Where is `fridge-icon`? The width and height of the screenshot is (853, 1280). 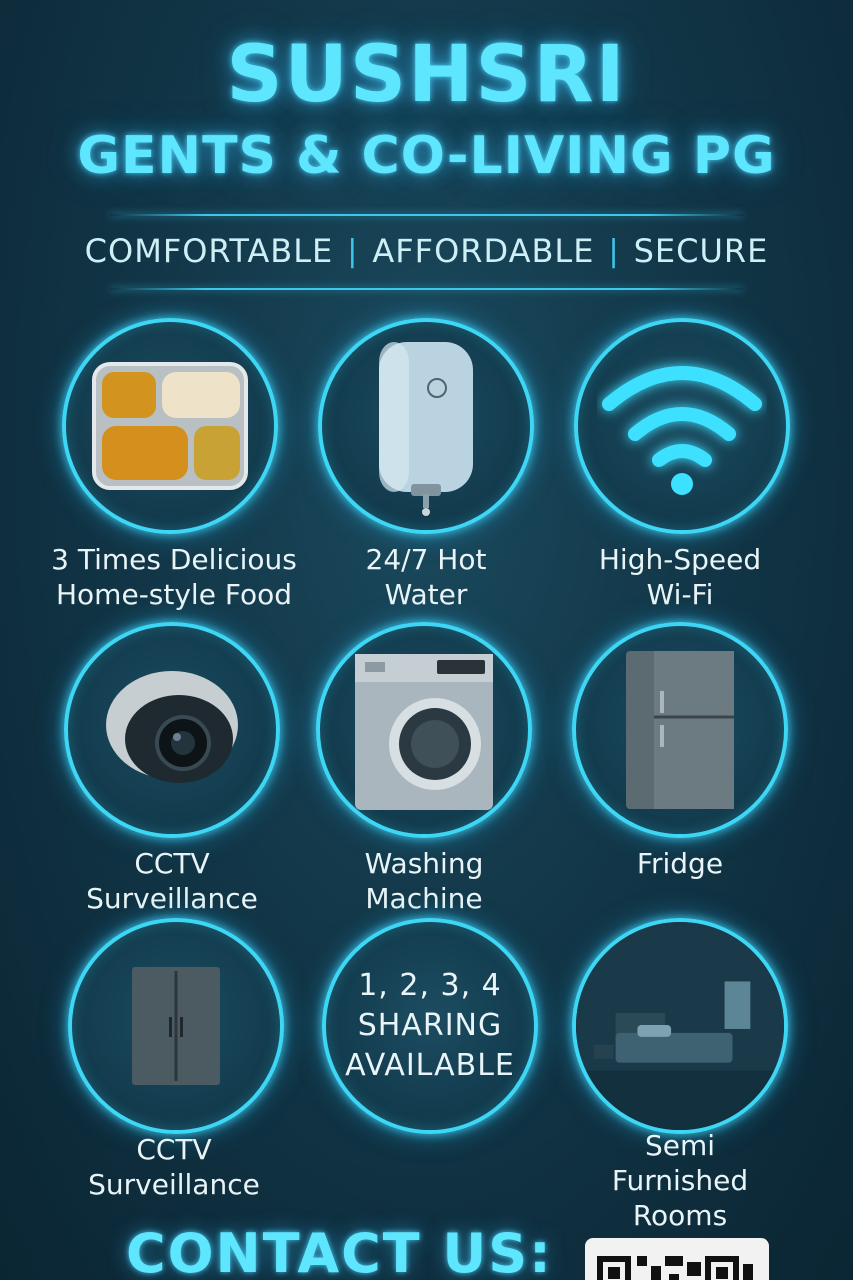
fridge-icon is located at coordinates (680, 730).